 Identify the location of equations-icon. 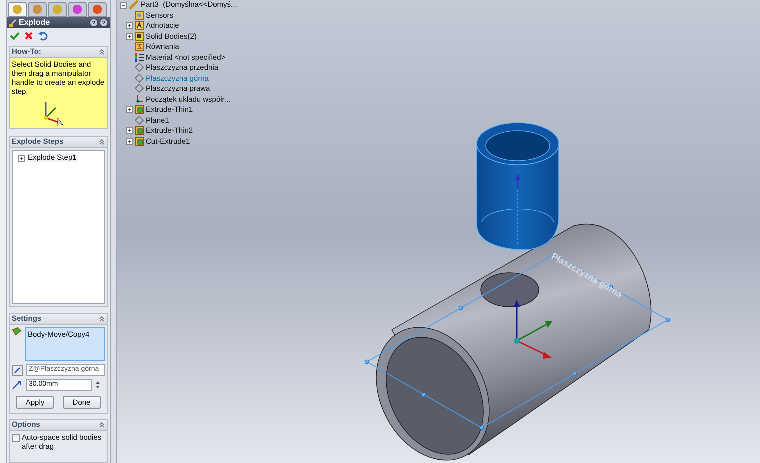
(139, 47).